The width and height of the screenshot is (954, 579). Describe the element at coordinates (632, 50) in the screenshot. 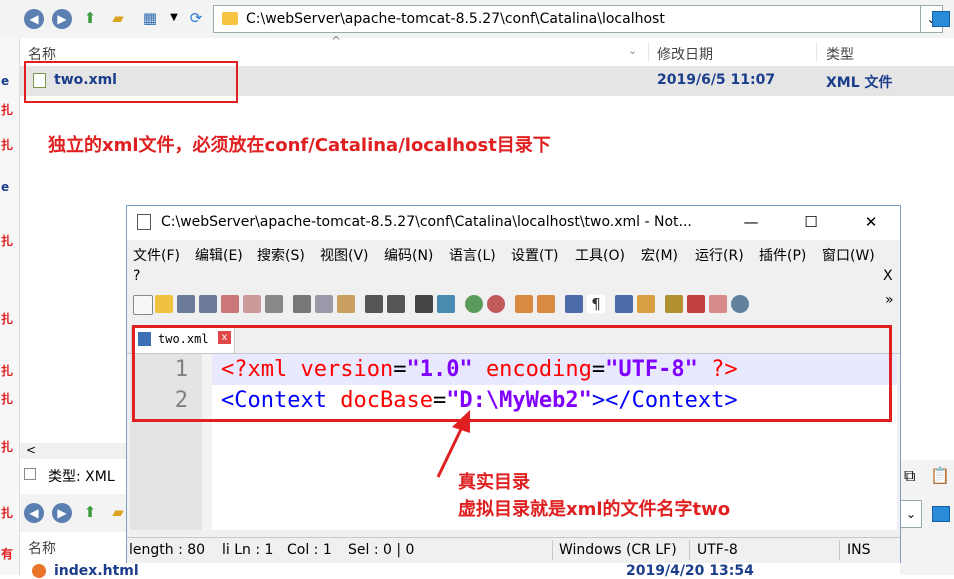

I see `chevron-down-icon: ⌄` at that location.